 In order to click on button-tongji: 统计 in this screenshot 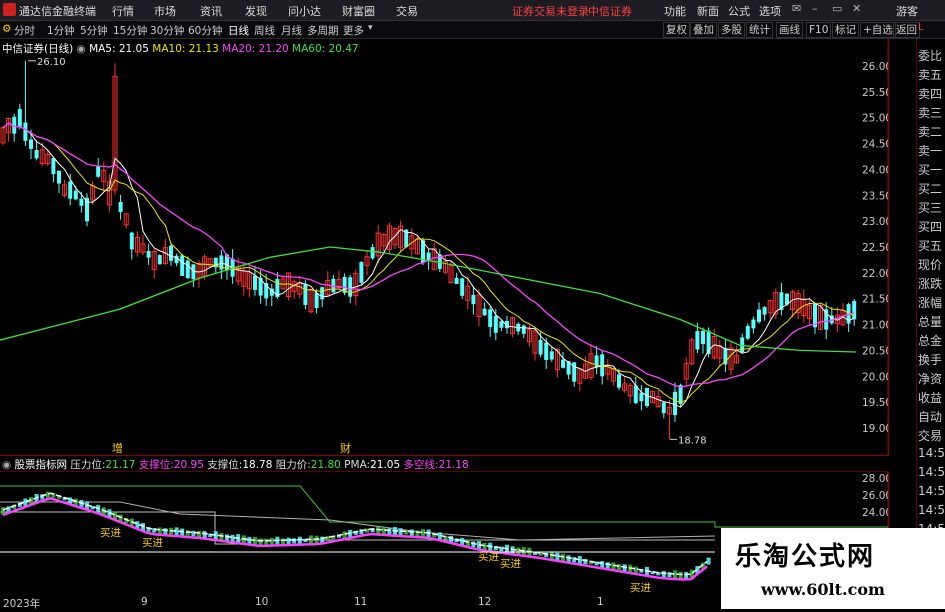, I will do `click(759, 30)`.